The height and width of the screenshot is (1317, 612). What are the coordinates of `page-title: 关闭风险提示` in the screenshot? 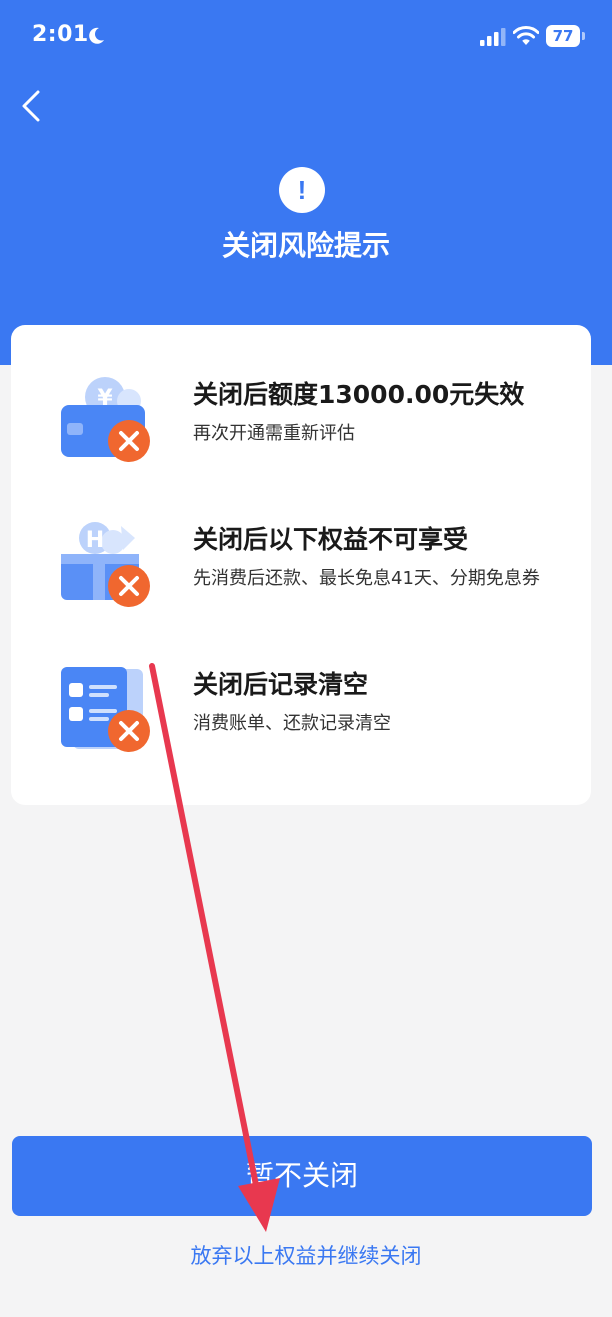 It's located at (305, 245).